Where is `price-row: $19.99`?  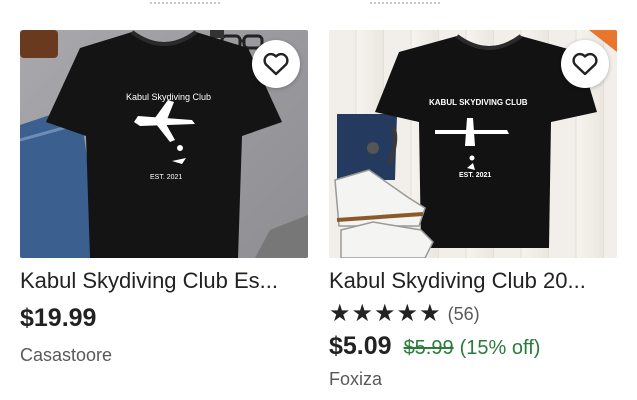
price-row: $19.99 is located at coordinates (164, 318).